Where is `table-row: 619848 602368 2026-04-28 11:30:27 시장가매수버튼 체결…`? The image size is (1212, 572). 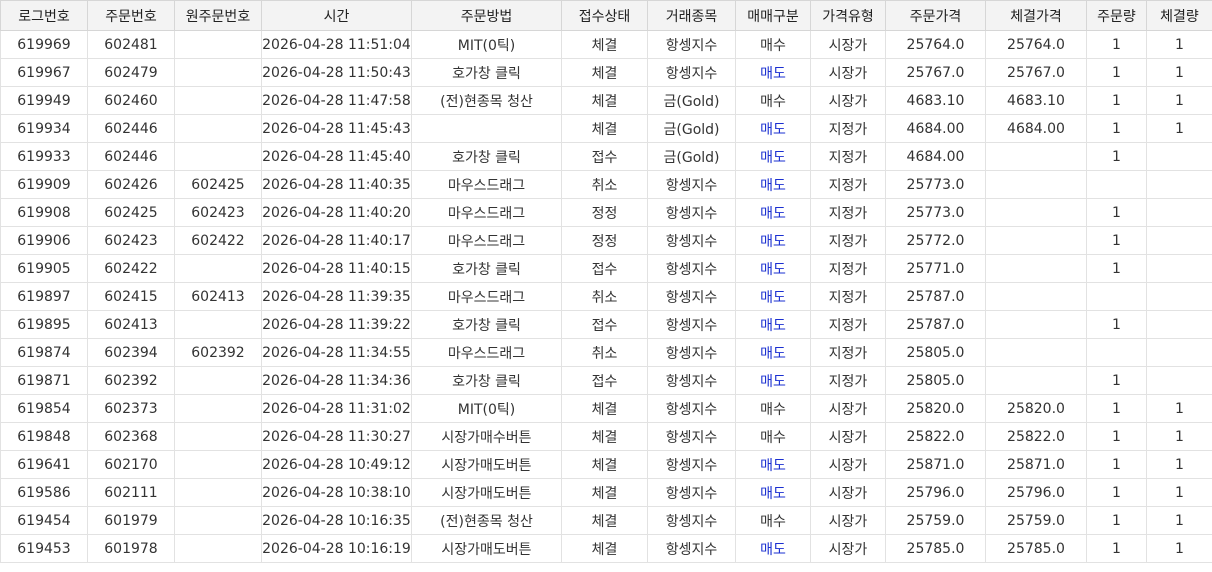
table-row: 619848 602368 2026-04-28 11:30:27 시장가매수버튼 체결… is located at coordinates (606, 436).